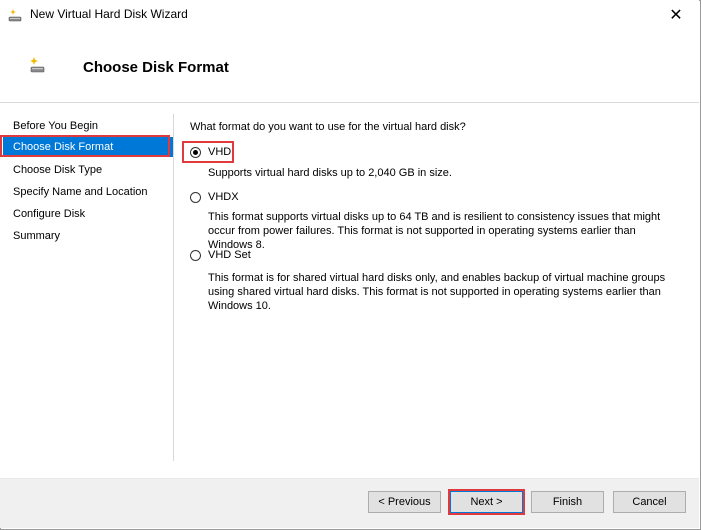  I want to click on radio-label: VHDX, so click(223, 197).